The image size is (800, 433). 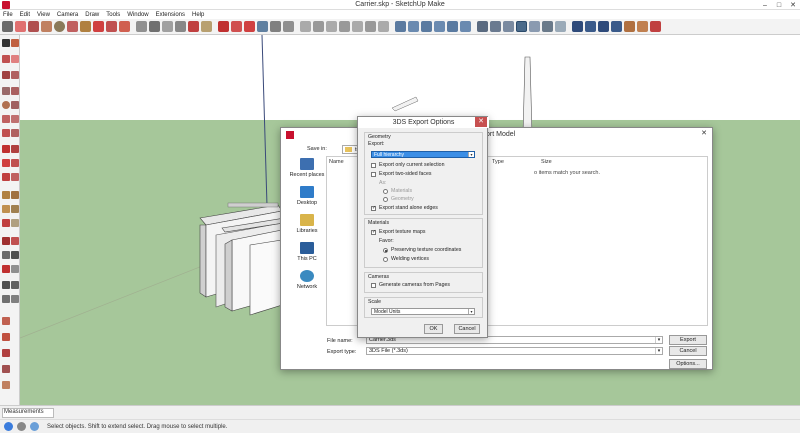 I want to click on menu-extensions: Extensions, so click(x=170, y=15).